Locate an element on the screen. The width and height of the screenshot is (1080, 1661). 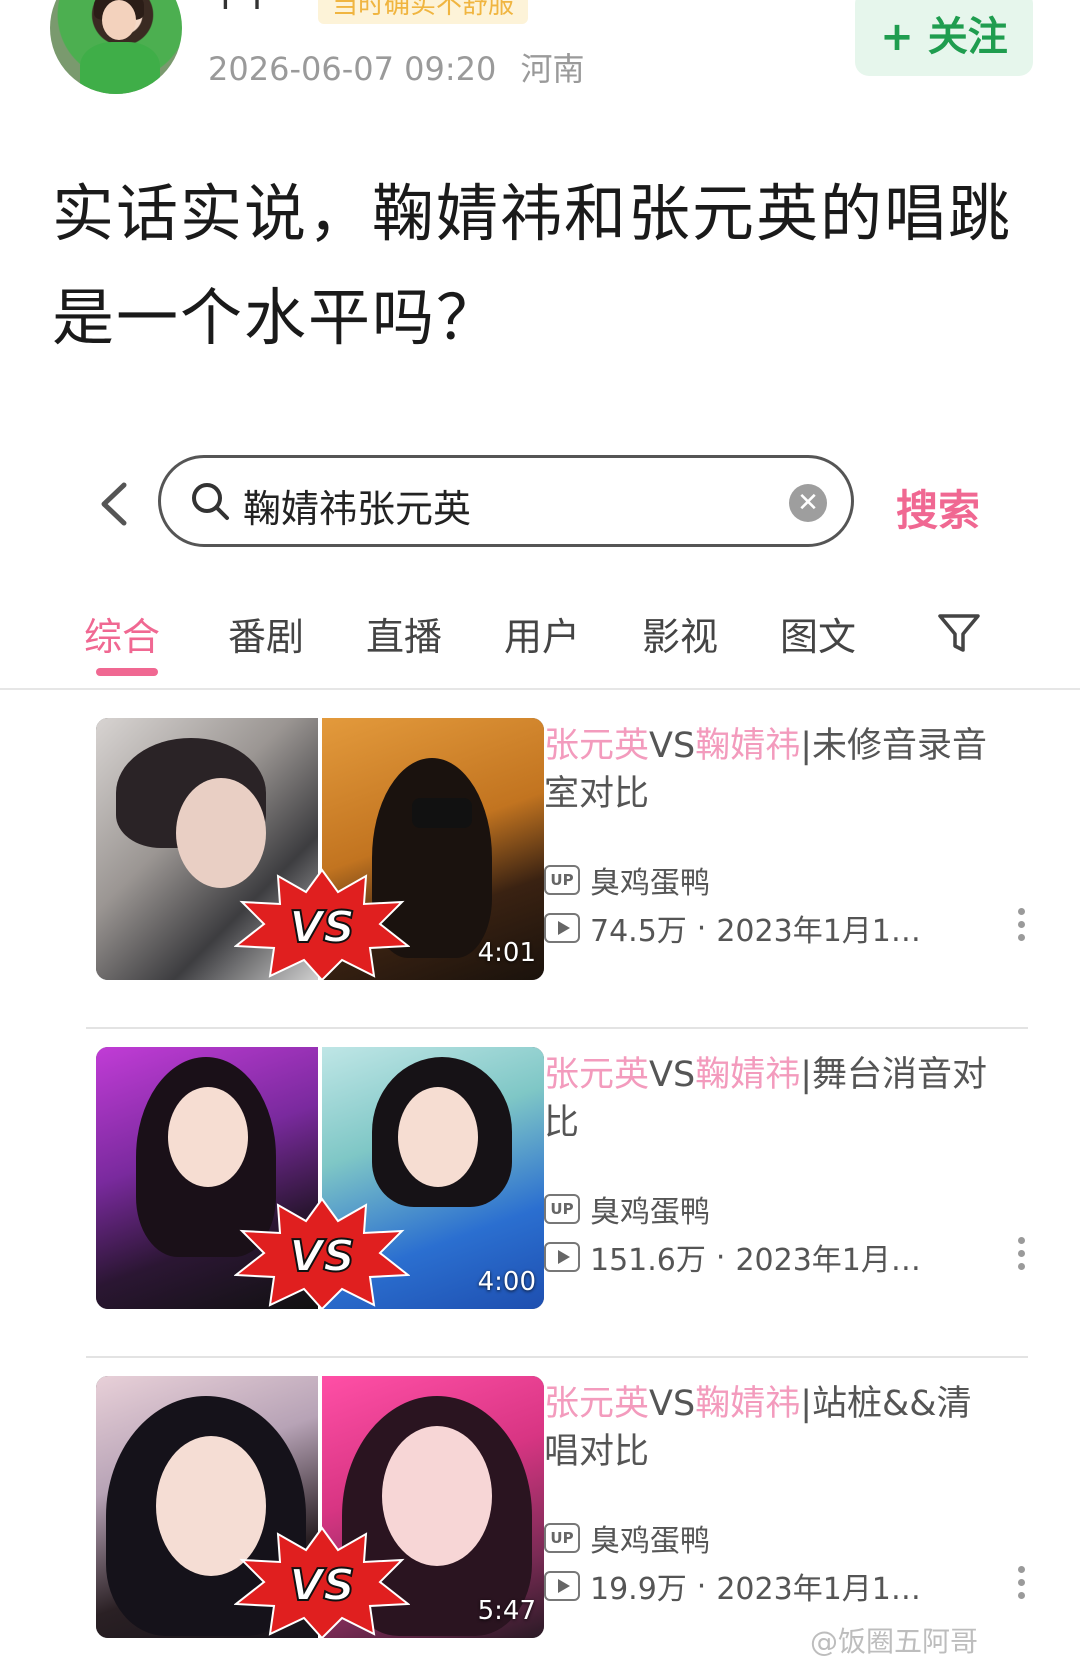
video-thumbnail: VS 4:00 is located at coordinates (320, 1178).